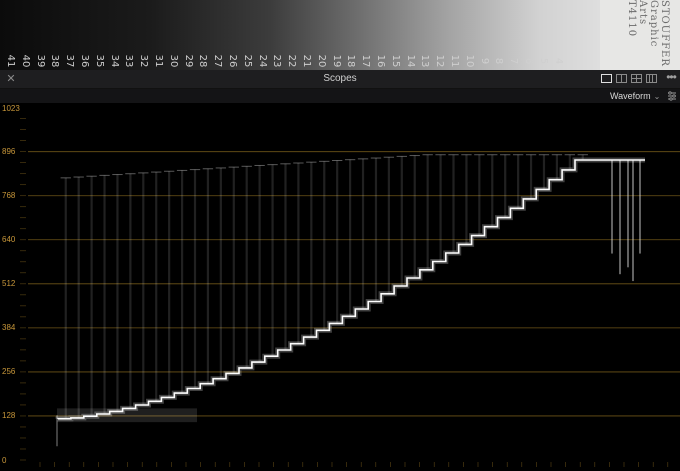 The height and width of the screenshot is (471, 680). Describe the element at coordinates (262, 61) in the screenshot. I see `step-number: 24` at that location.